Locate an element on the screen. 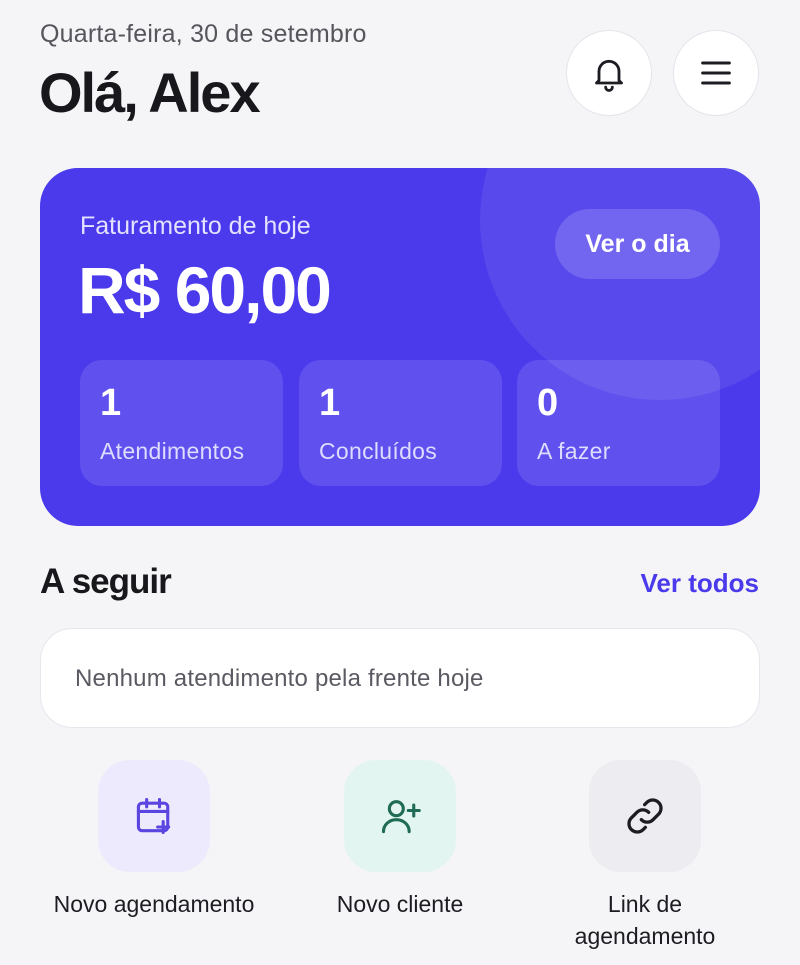 The image size is (800, 965). new-appointment-action: Novo agendamento is located at coordinates (154, 840).